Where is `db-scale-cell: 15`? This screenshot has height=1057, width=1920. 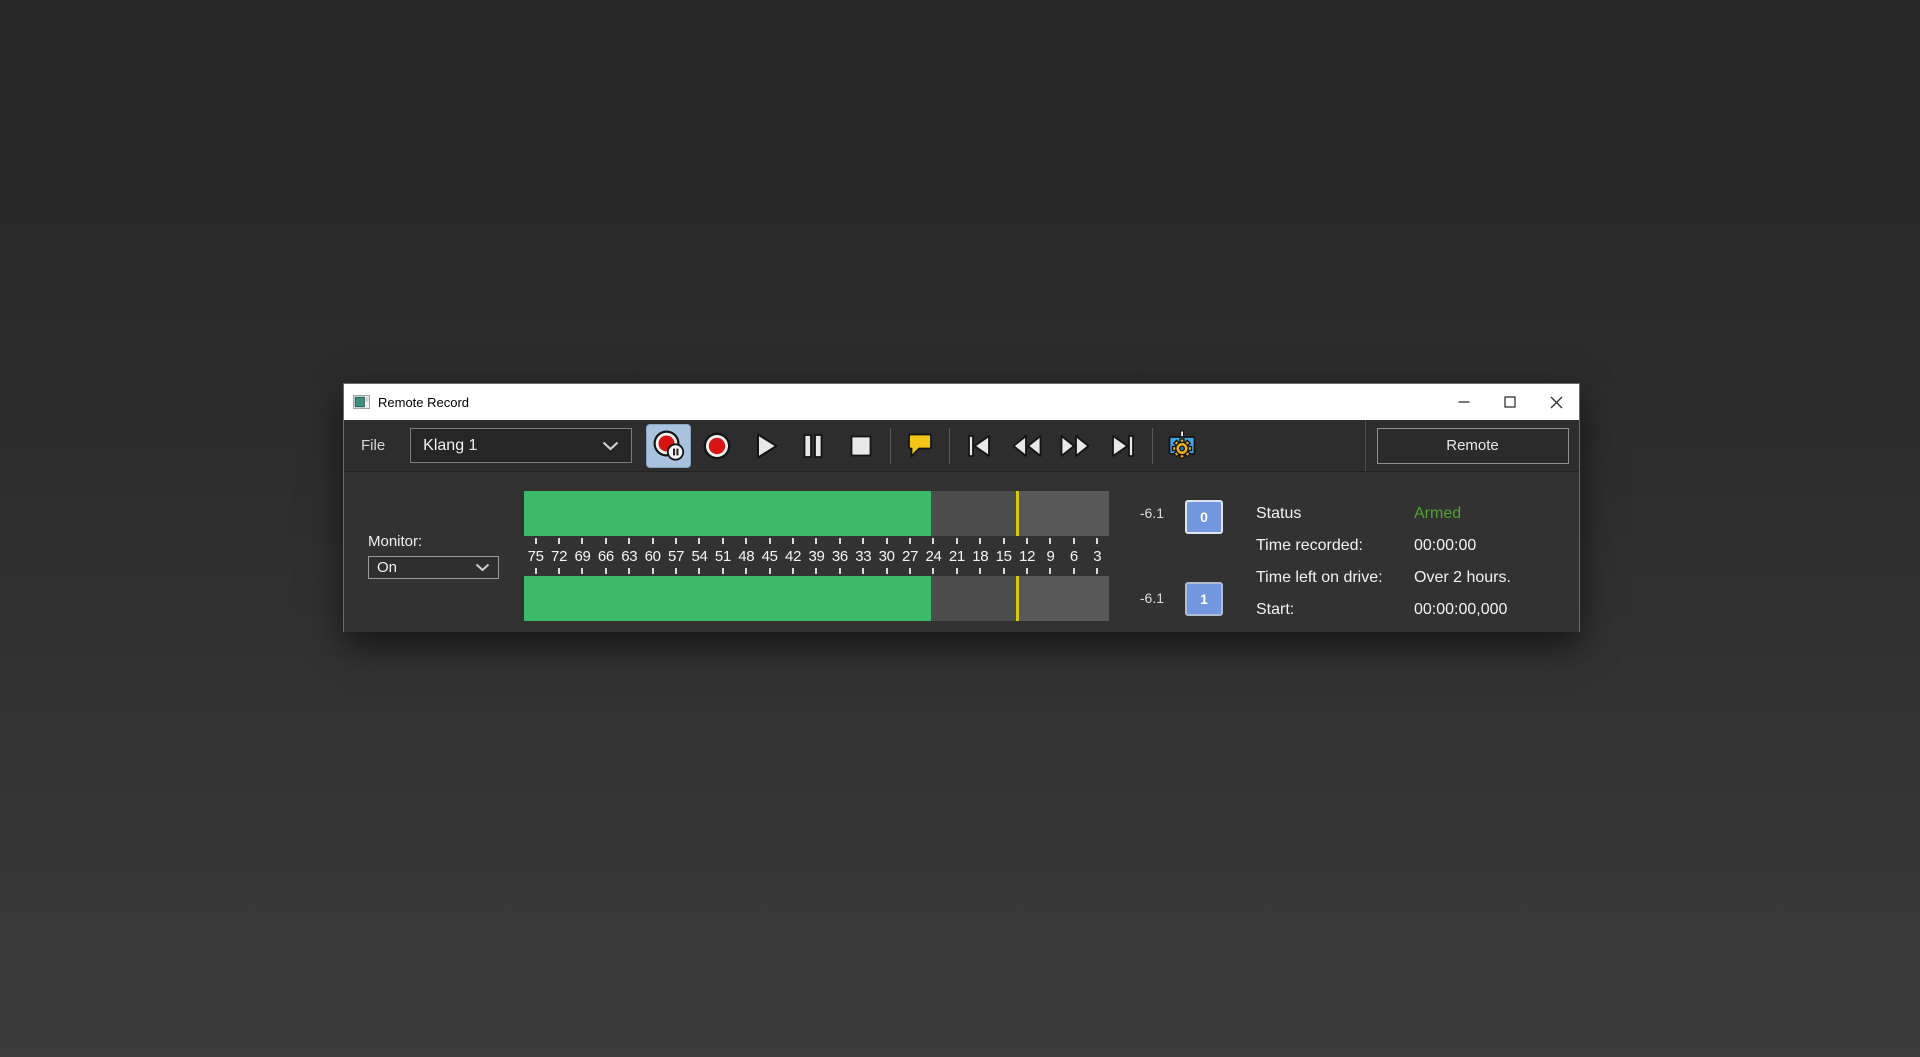 db-scale-cell: 15 is located at coordinates (1003, 556).